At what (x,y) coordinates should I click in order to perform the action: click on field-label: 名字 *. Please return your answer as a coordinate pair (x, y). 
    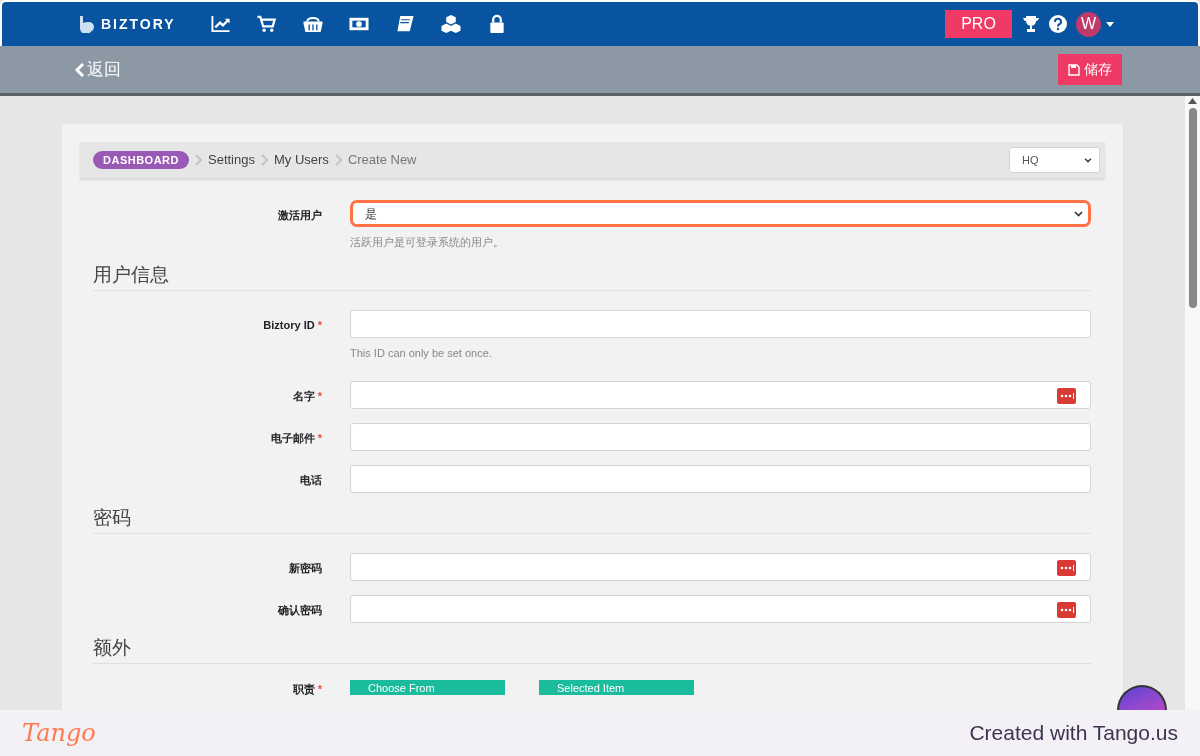
    Looking at the image, I should click on (307, 396).